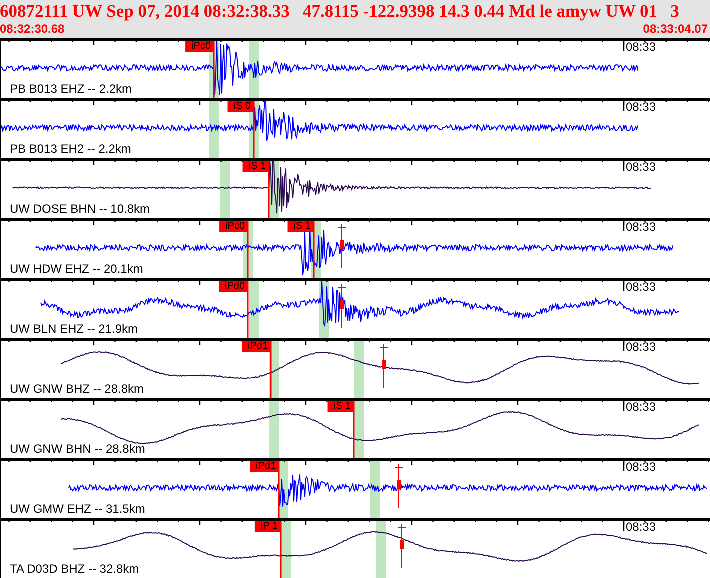 This screenshot has height=578, width=710. Describe the element at coordinates (75, 569) in the screenshot. I see `channel-label: TA D03D BHZ -- 32.8km` at that location.